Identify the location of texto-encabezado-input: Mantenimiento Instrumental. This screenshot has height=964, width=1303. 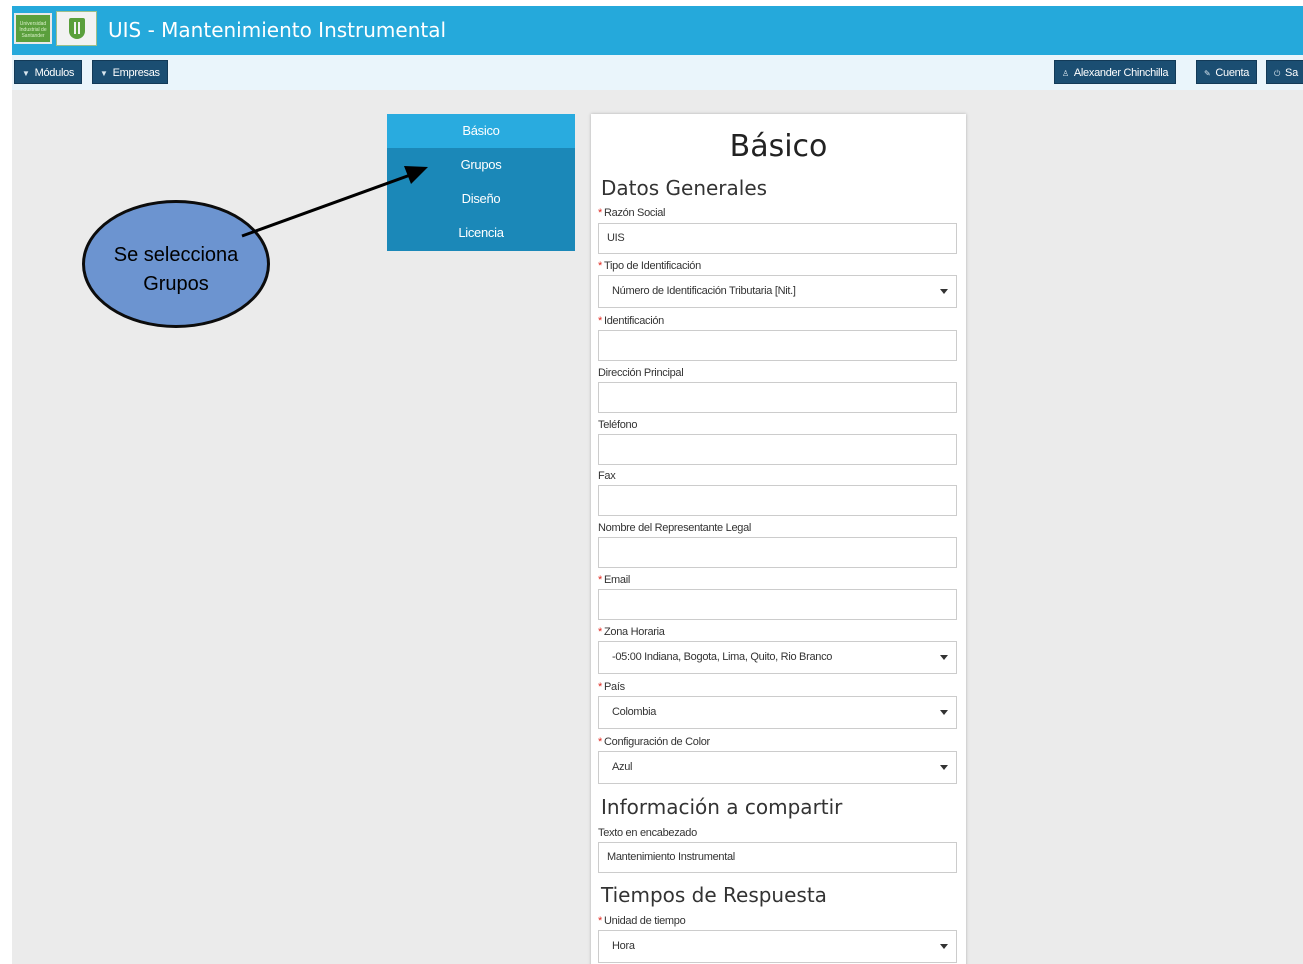
(777, 857).